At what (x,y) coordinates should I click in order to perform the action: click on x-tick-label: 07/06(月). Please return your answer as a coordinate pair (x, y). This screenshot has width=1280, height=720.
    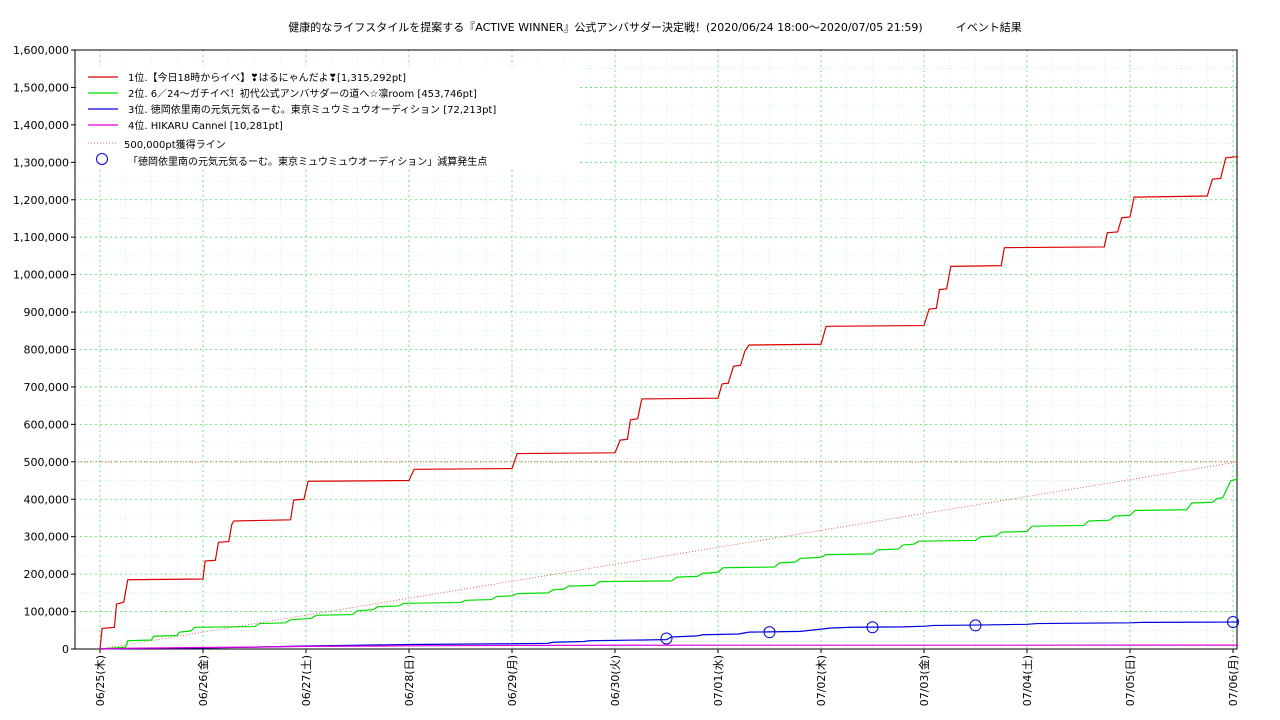
    Looking at the image, I should click on (1233, 680).